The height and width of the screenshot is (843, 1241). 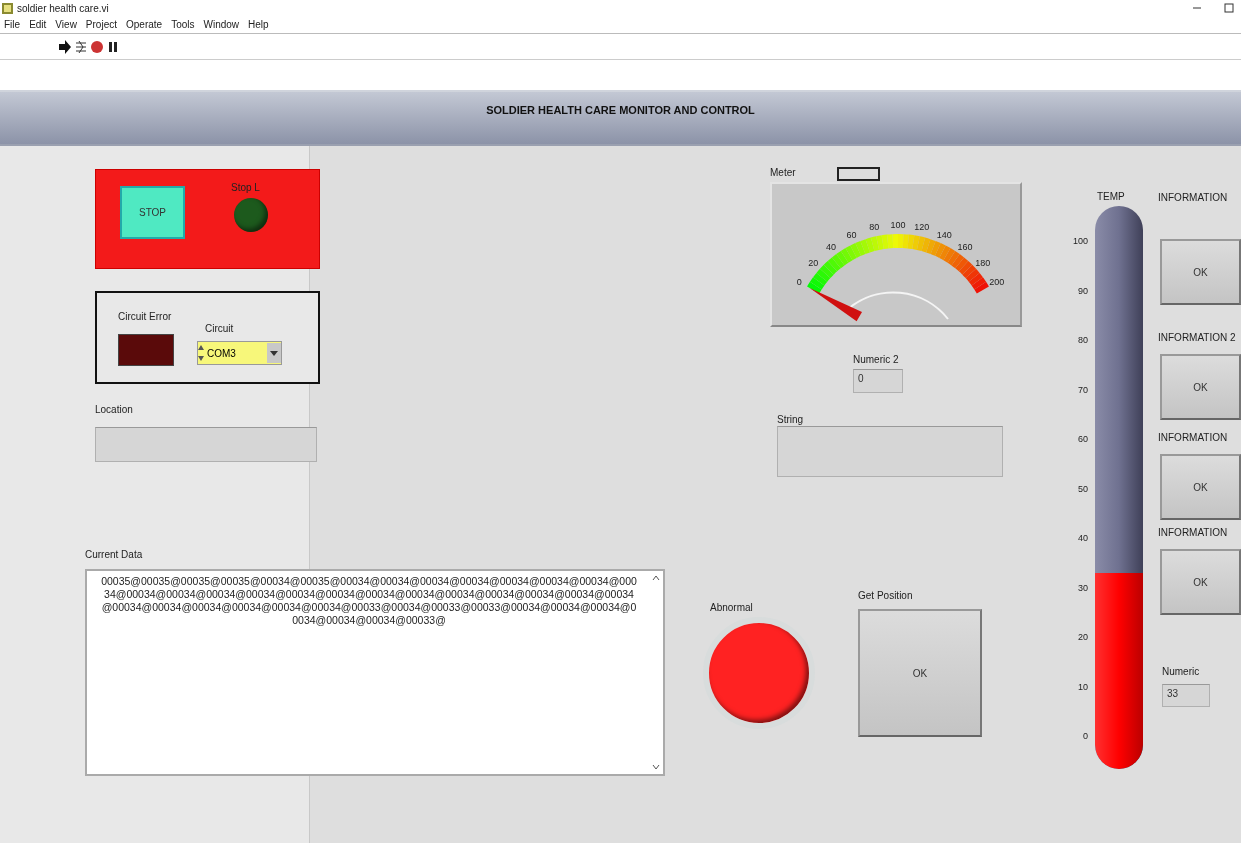 What do you see at coordinates (1083, 587) in the screenshot?
I see `scale-label: 30` at bounding box center [1083, 587].